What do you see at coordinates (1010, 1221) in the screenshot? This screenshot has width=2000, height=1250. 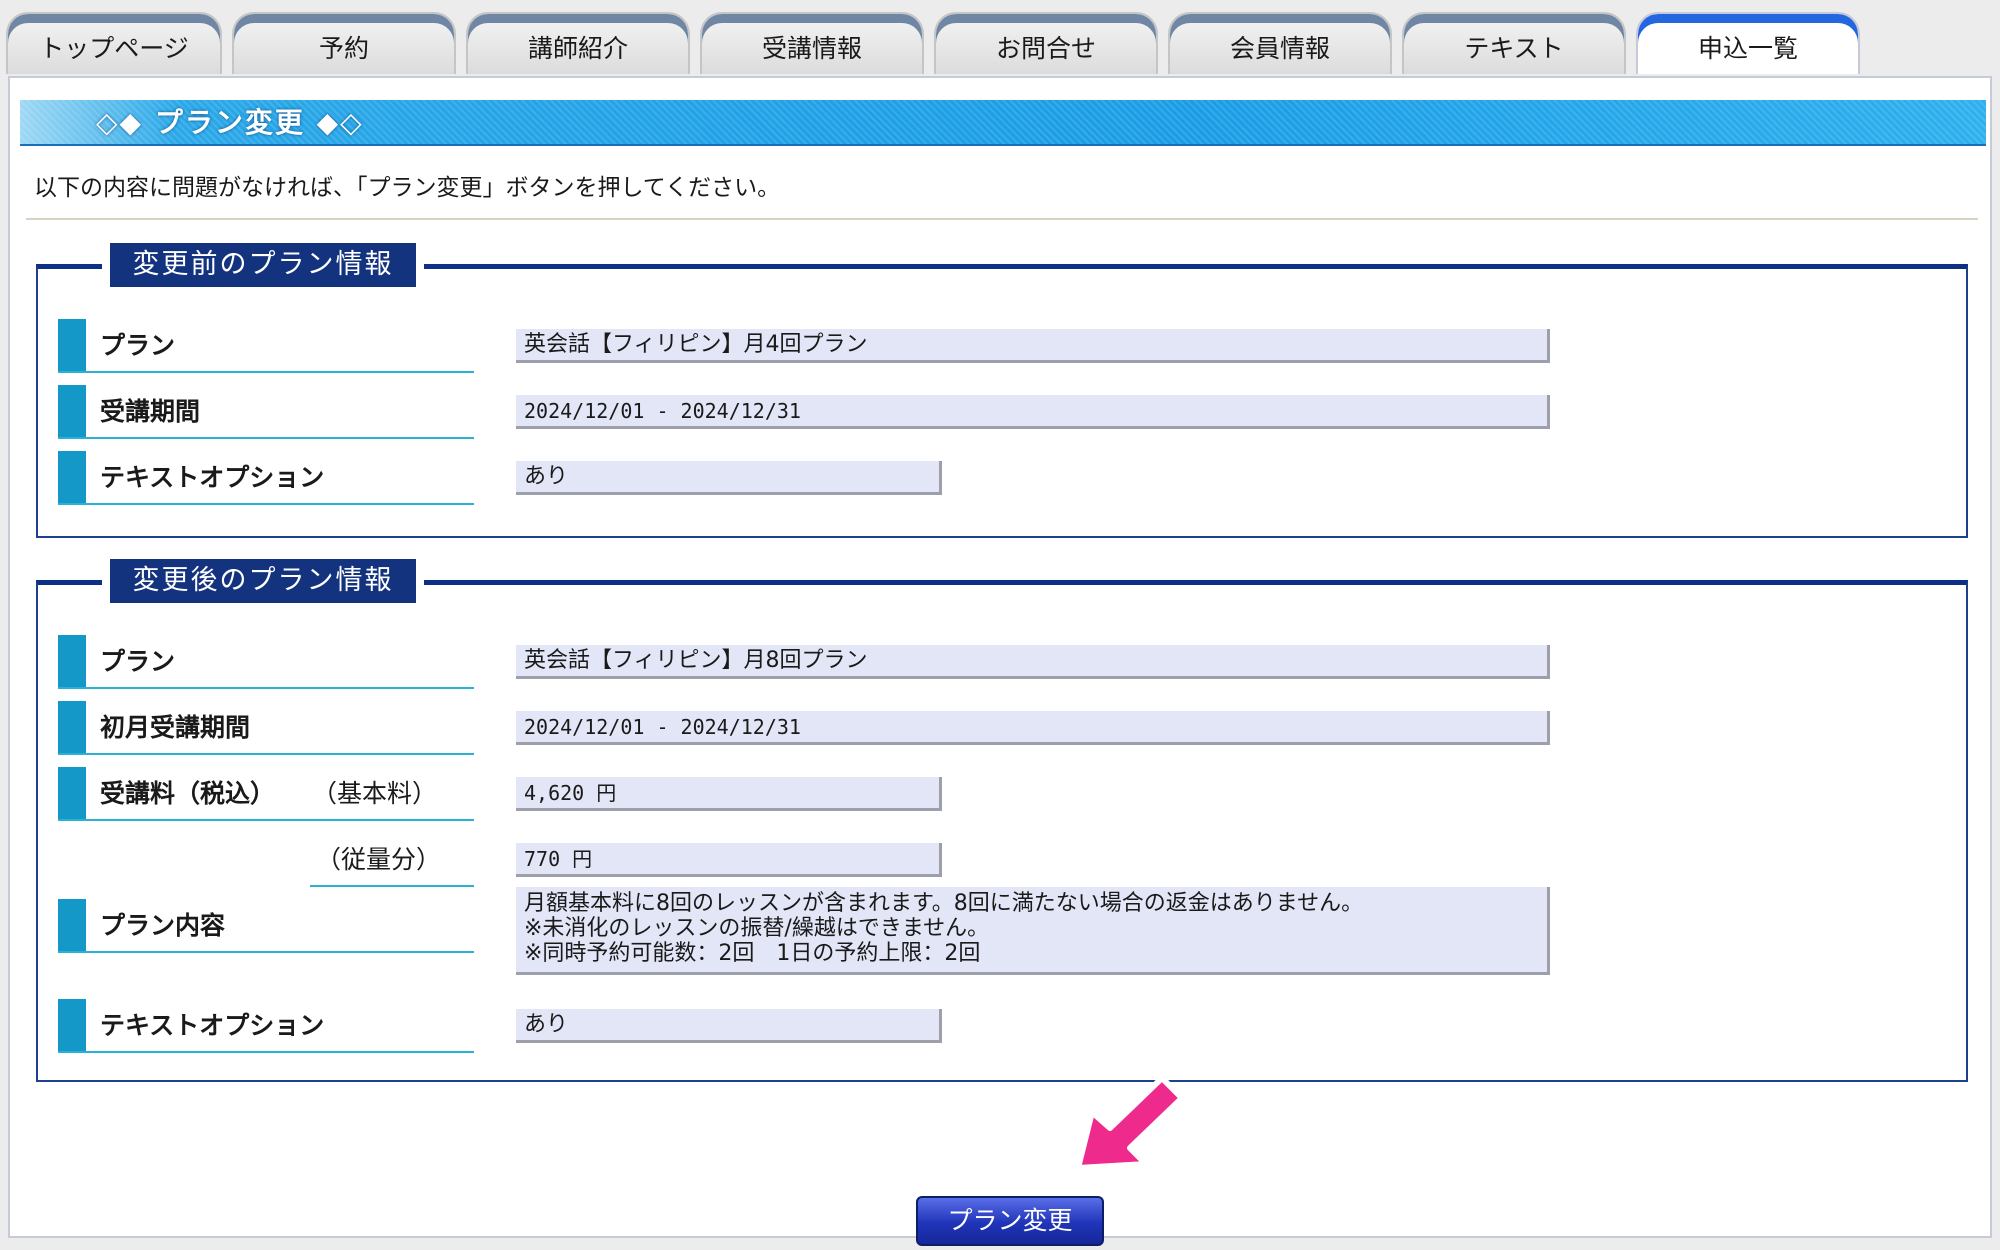 I see `change-plan-button: プラン変更` at bounding box center [1010, 1221].